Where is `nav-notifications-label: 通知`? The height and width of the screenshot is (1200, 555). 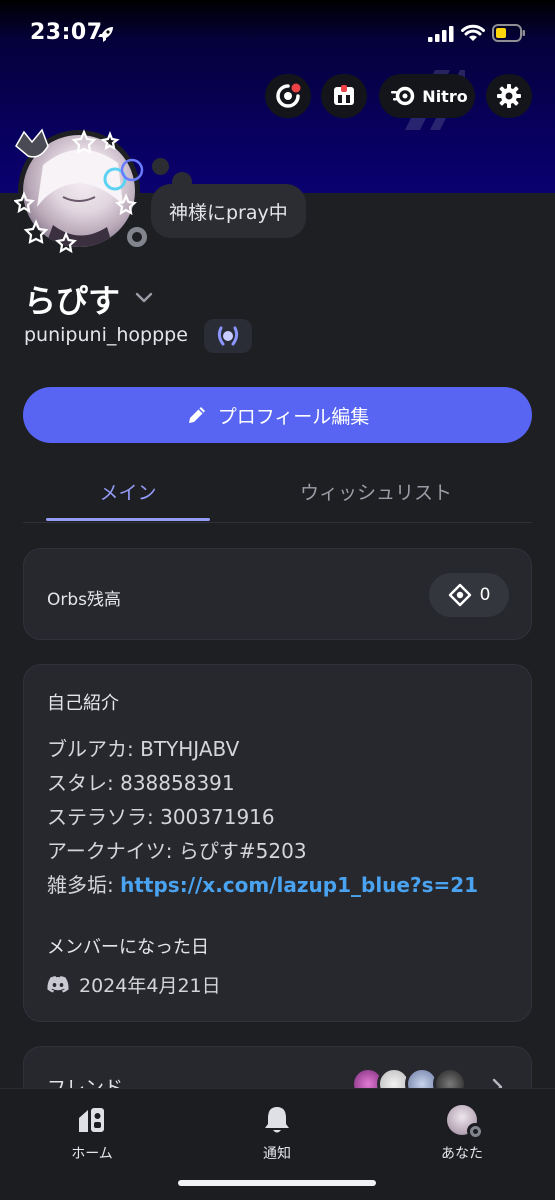 nav-notifications-label: 通知 is located at coordinates (277, 1154).